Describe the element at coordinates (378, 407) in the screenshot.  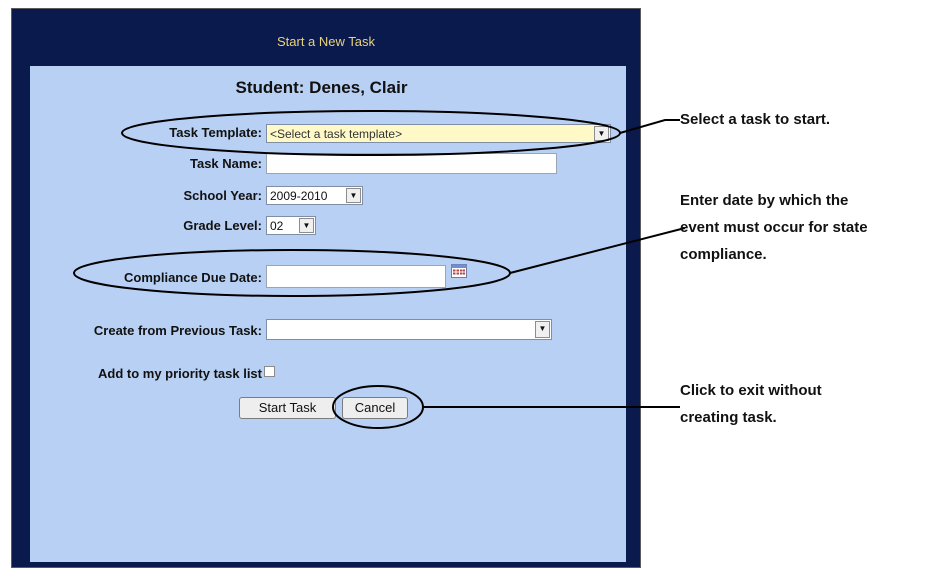
I see `cancel-highlight` at that location.